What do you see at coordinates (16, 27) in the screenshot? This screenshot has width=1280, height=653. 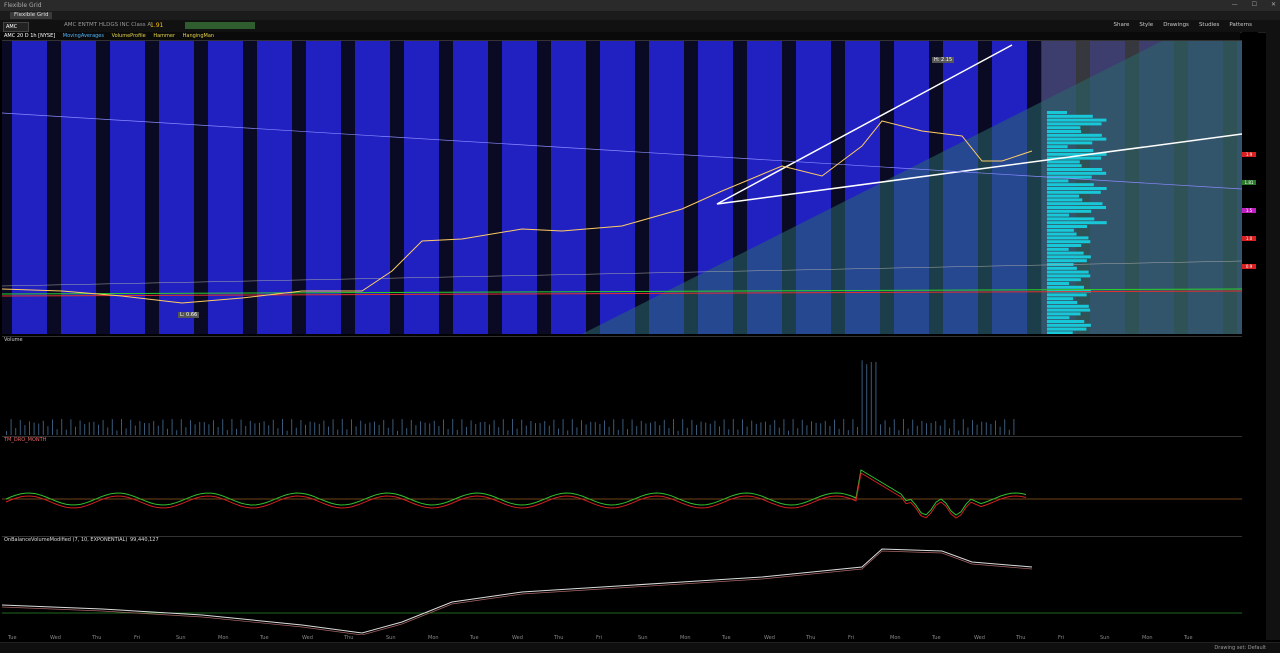 I see `symbol-input: AMC` at bounding box center [16, 27].